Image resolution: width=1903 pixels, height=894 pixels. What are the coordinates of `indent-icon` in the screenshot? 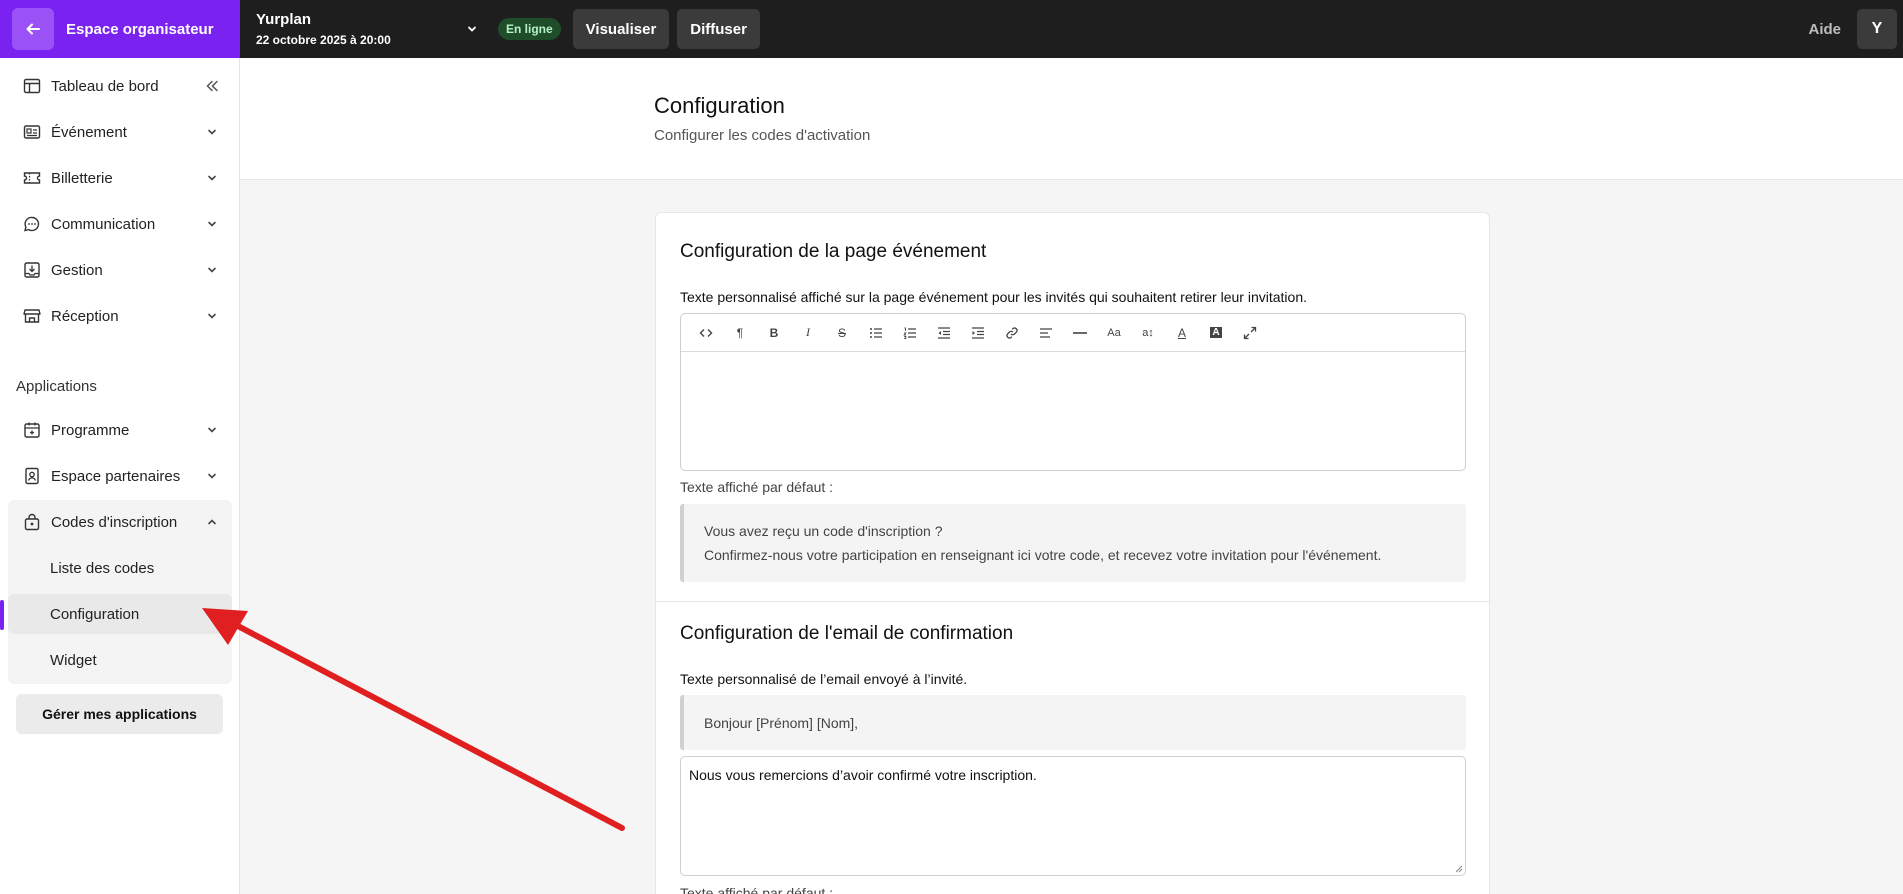 It's located at (978, 333).